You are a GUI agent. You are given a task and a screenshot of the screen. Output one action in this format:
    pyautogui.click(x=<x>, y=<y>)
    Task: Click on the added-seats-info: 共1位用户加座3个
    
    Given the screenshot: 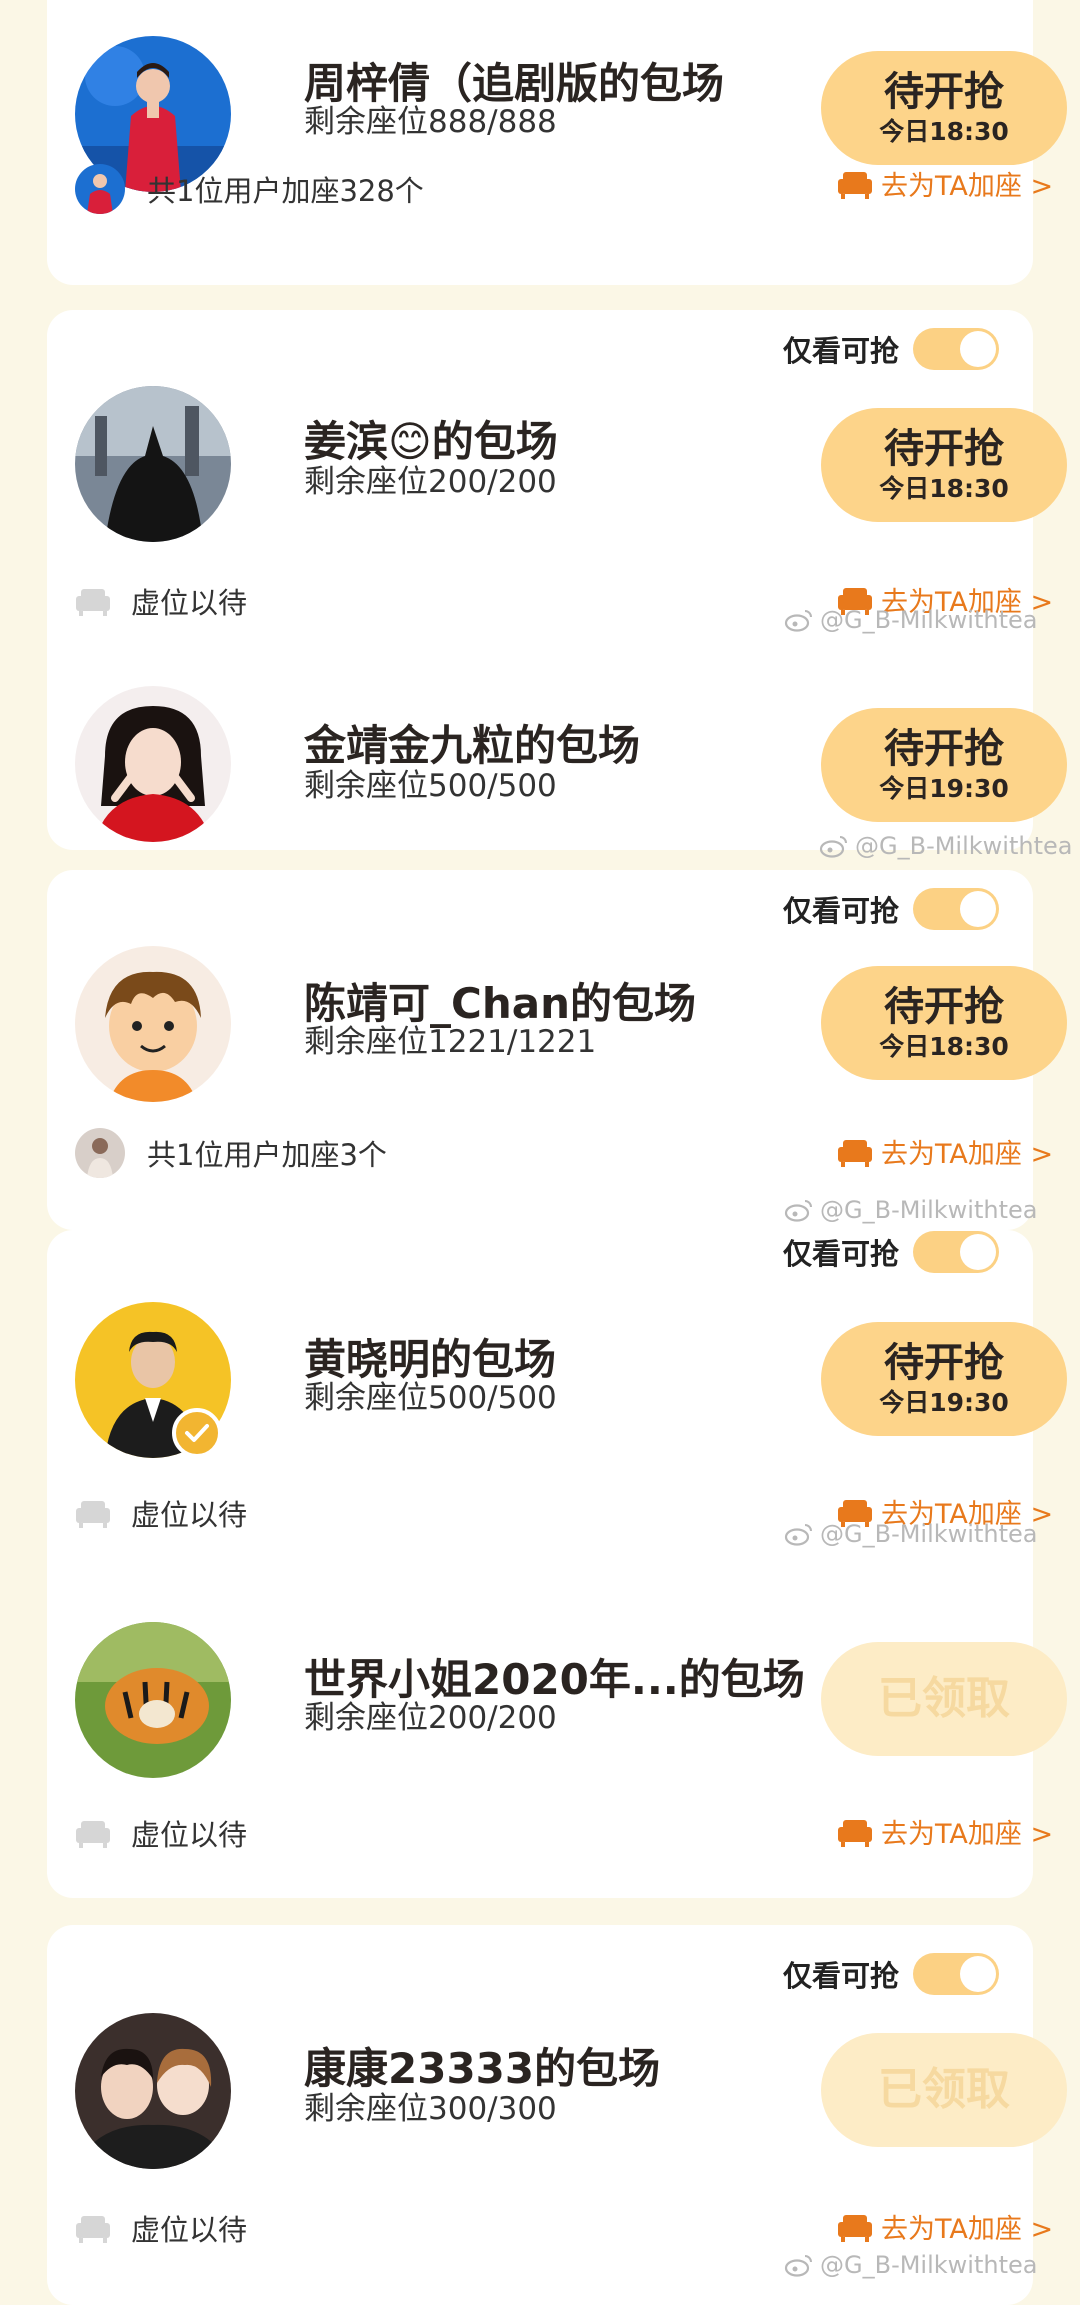 What is the action you would take?
    pyautogui.click(x=231, y=1153)
    